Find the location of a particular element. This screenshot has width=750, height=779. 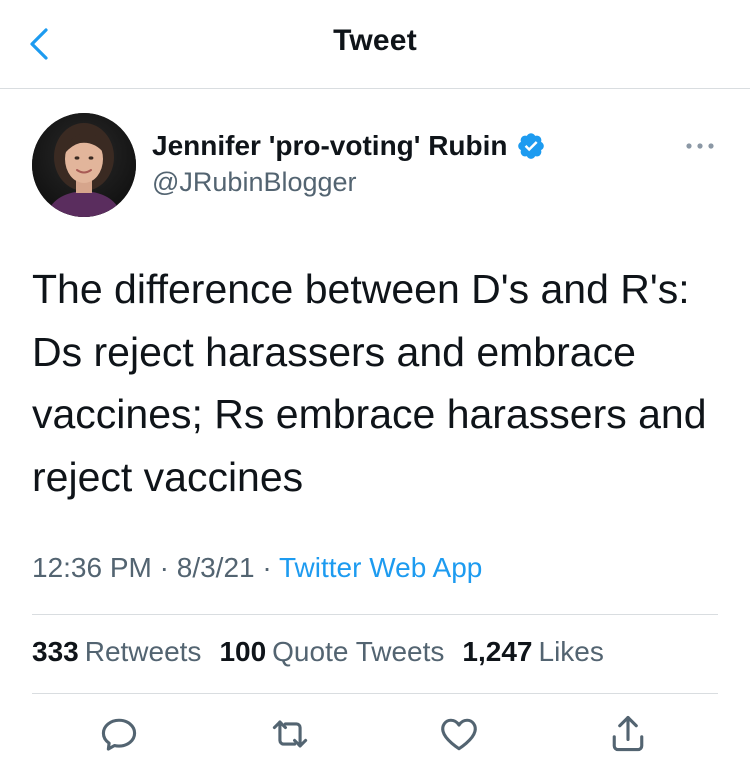

avatar is located at coordinates (84, 165).